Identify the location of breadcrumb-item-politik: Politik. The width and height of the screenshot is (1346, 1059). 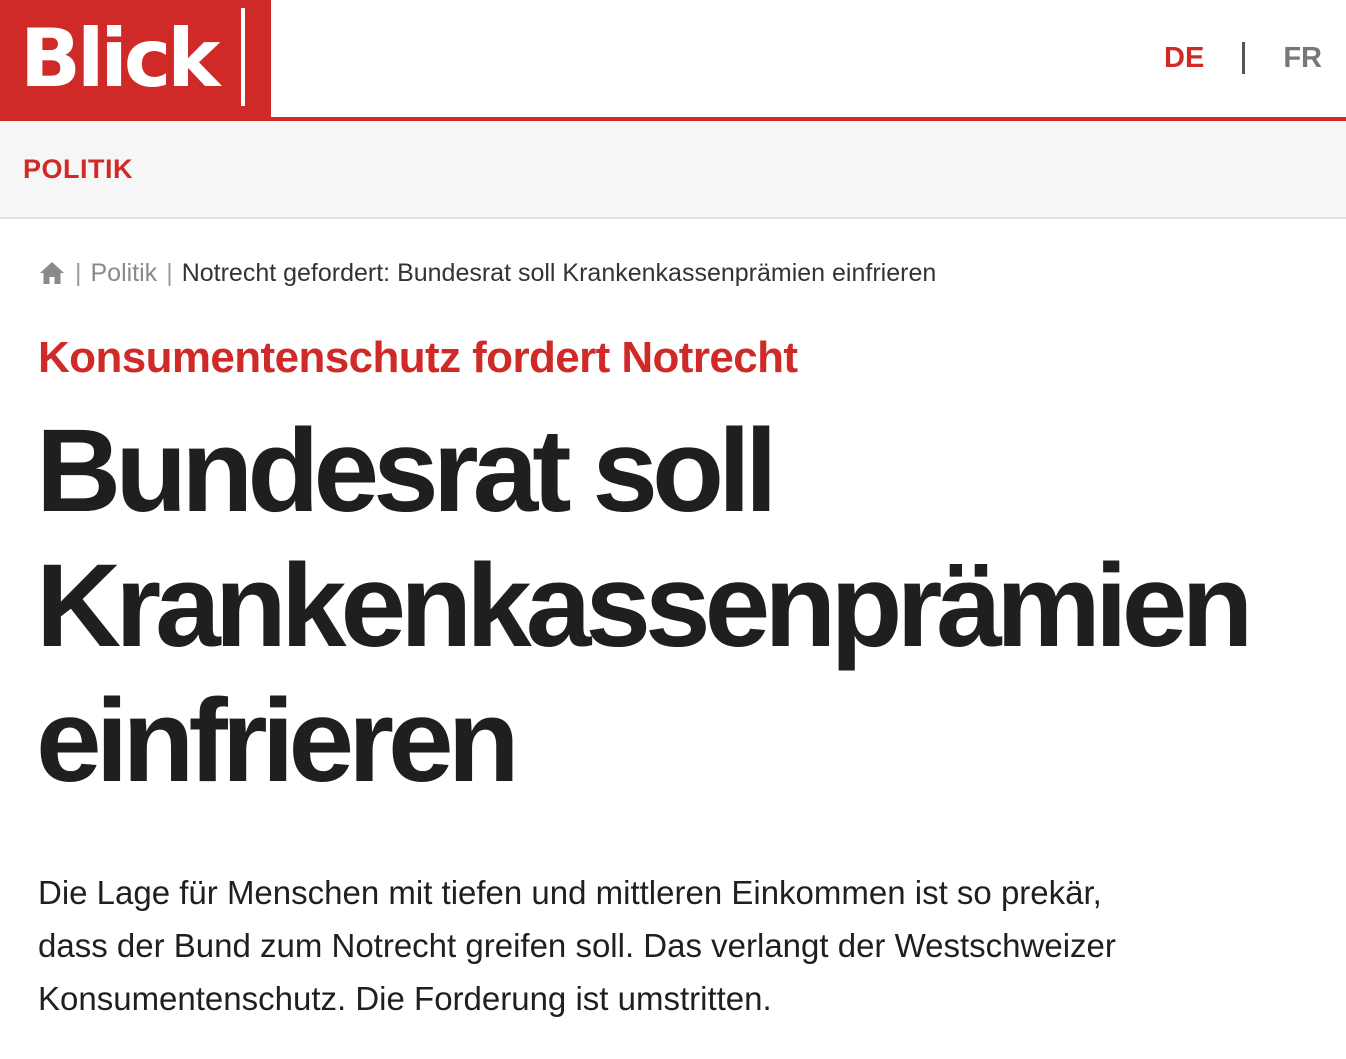
(124, 273).